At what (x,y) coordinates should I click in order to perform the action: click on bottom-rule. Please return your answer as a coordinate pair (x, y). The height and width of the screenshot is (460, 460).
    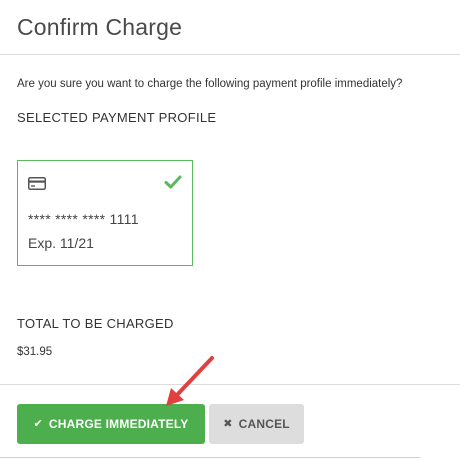
    Looking at the image, I should click on (210, 457).